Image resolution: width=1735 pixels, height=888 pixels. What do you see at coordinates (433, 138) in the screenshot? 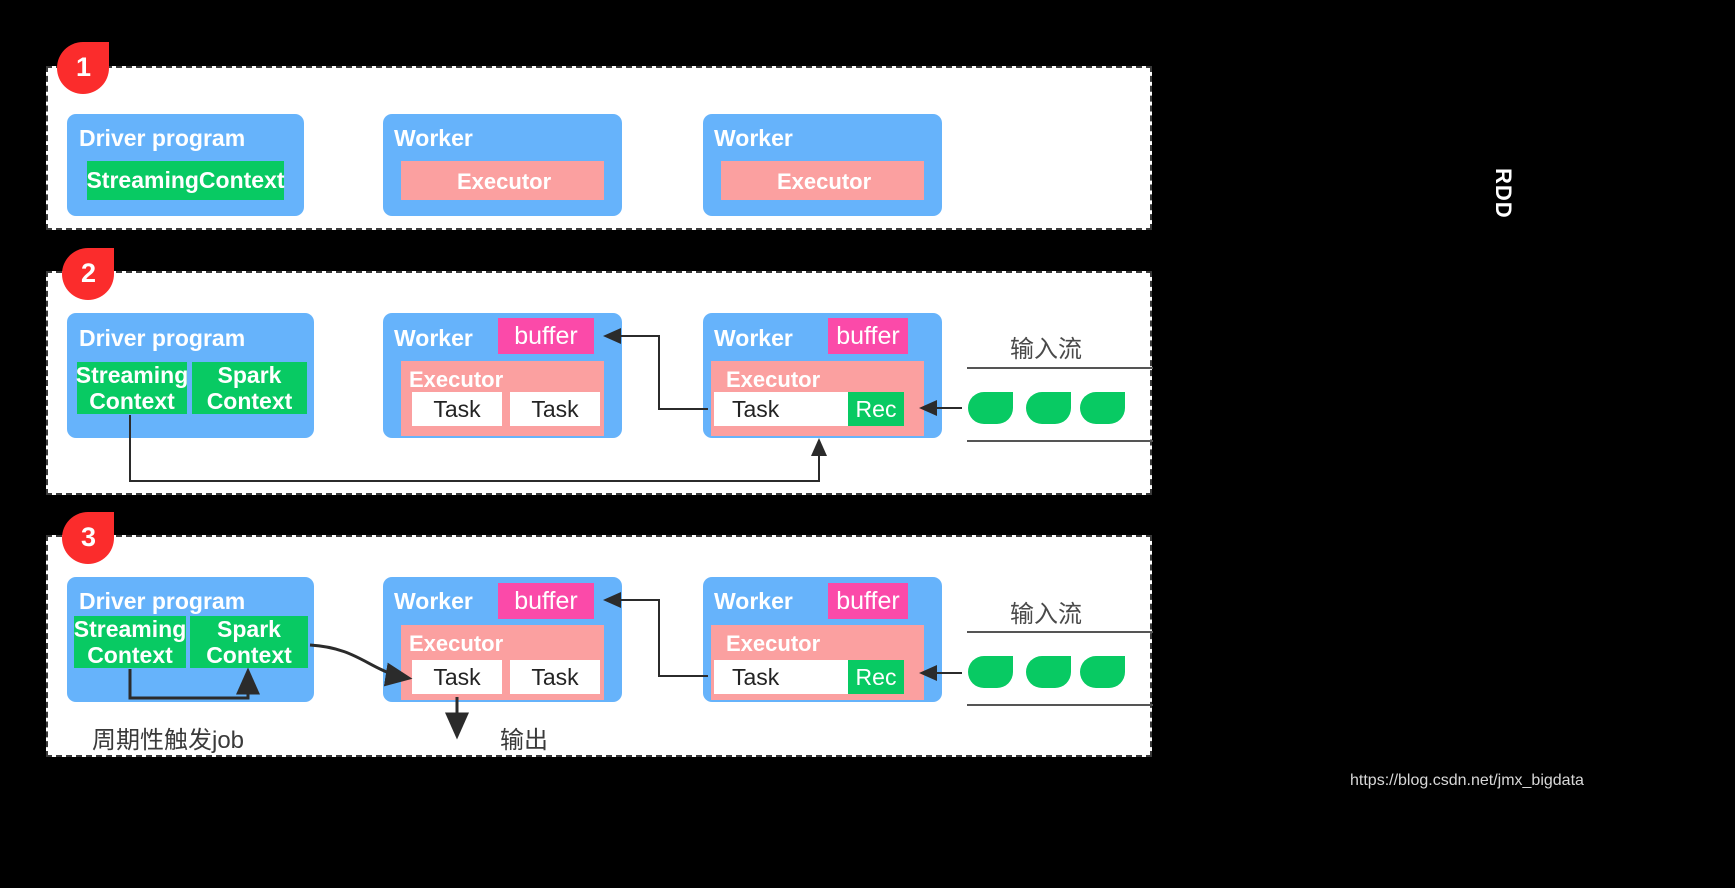
I see `p1-worker-1-title: Worker` at bounding box center [433, 138].